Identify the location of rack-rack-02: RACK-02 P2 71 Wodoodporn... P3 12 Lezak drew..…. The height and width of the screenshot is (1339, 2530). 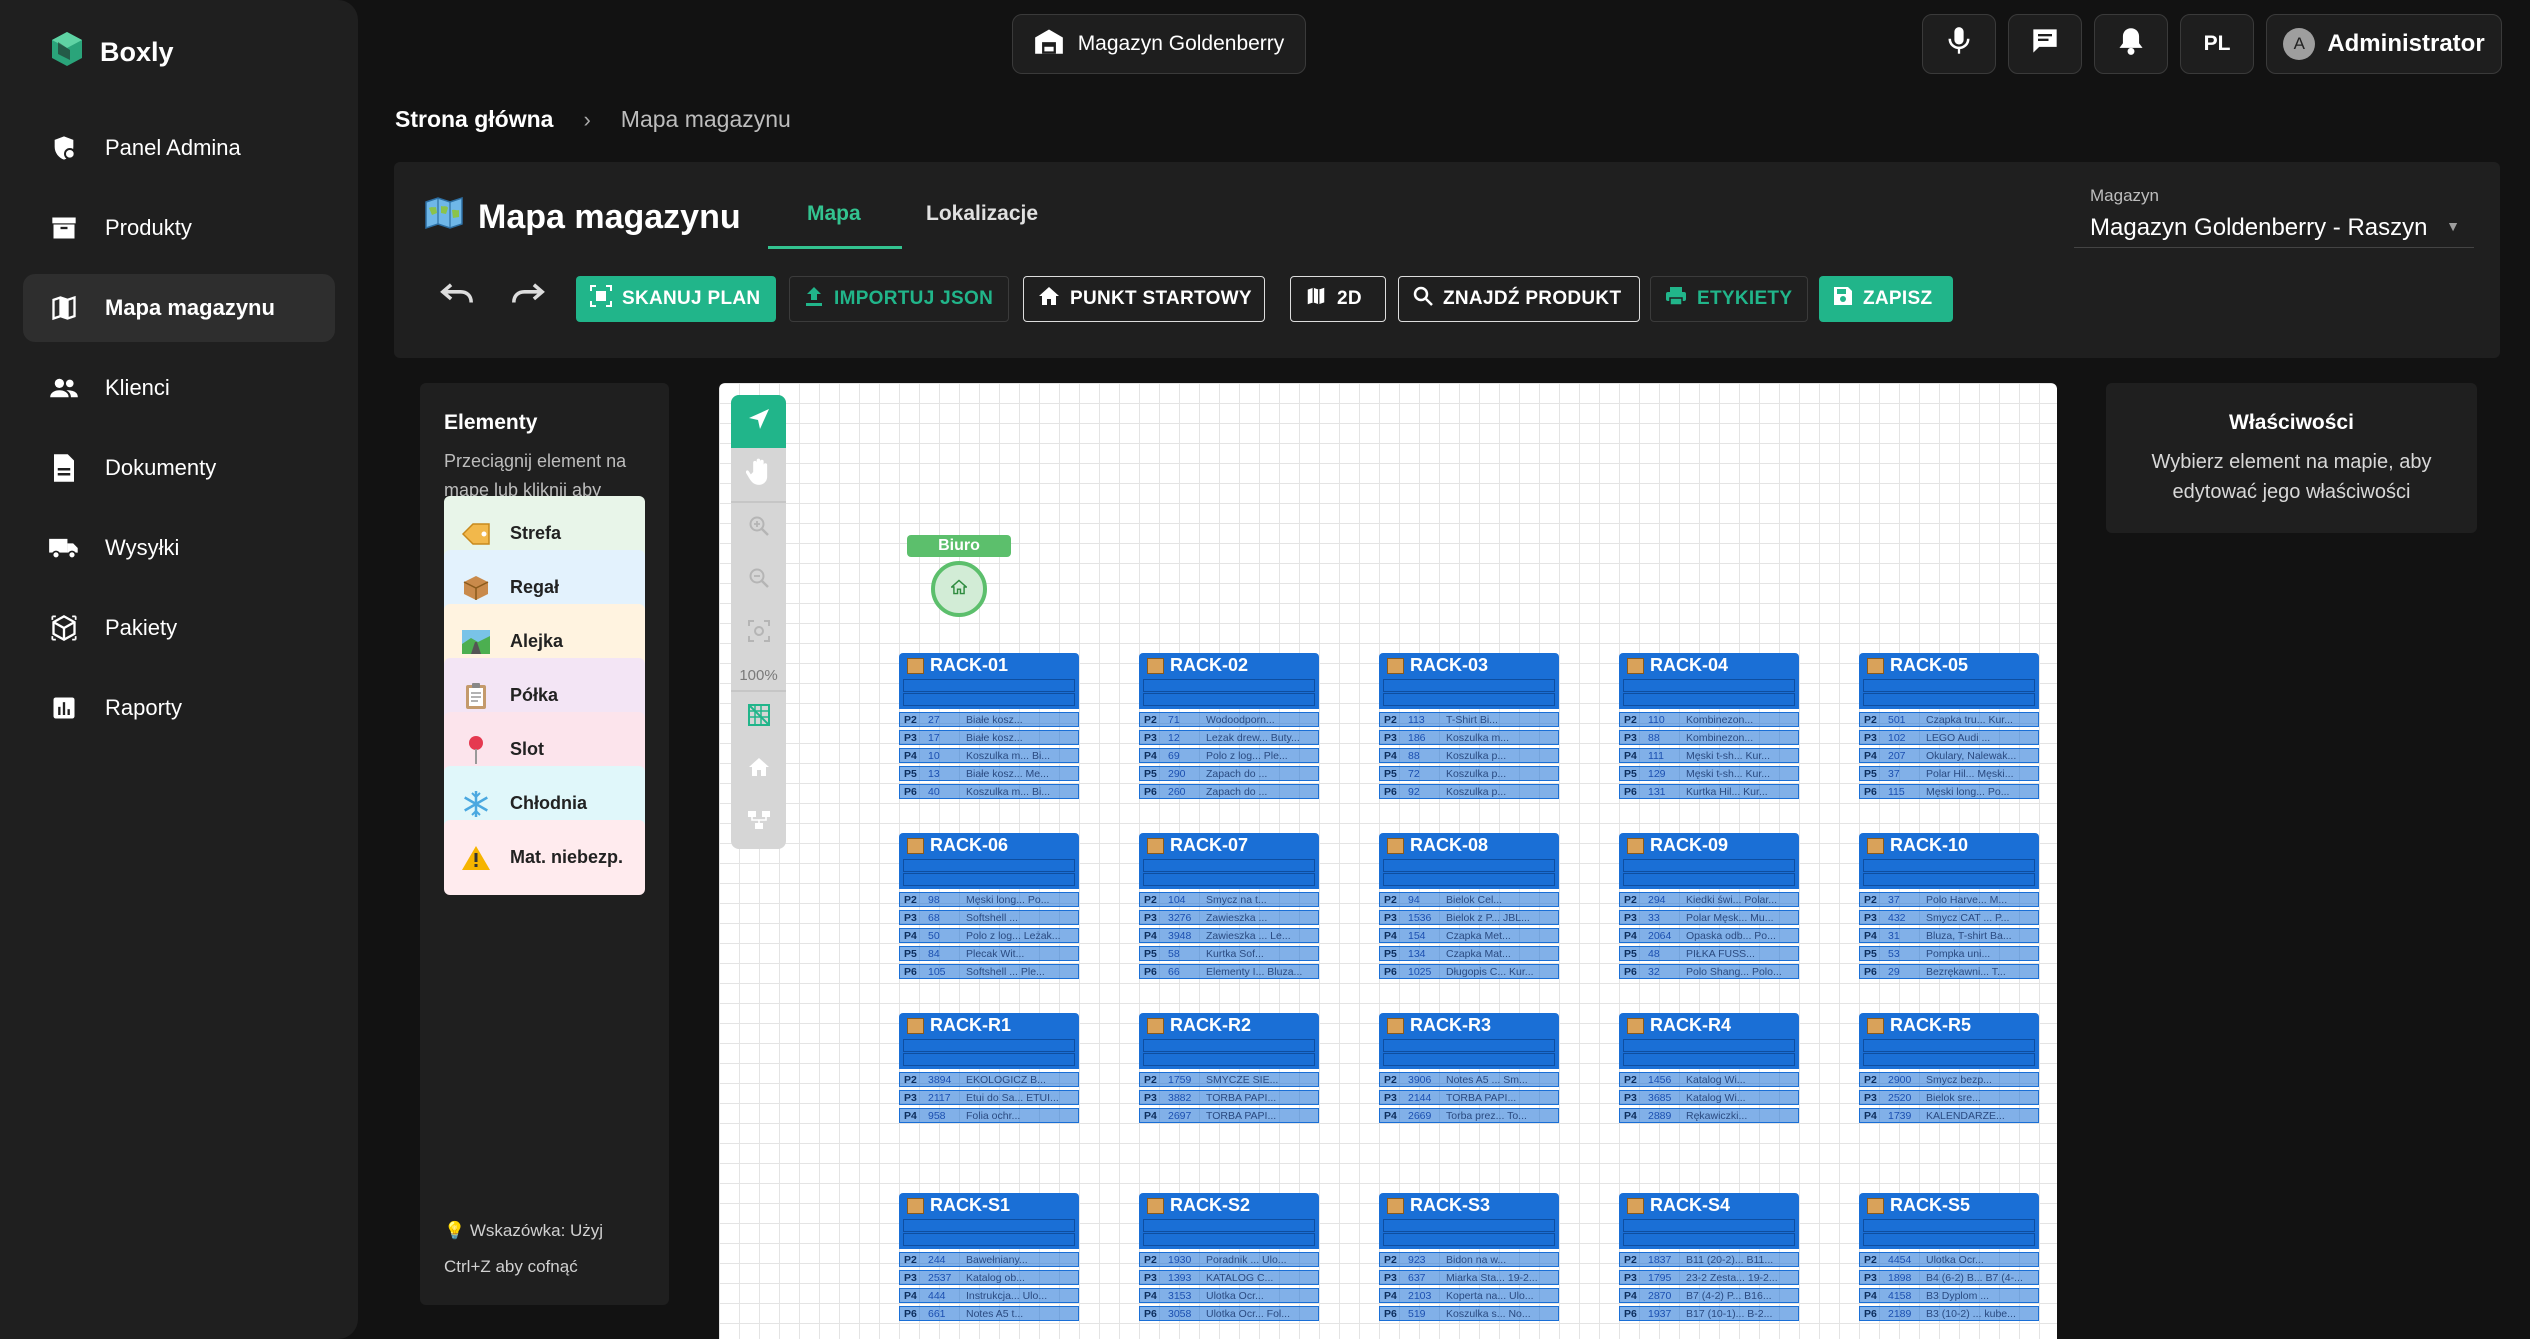
(1229, 726).